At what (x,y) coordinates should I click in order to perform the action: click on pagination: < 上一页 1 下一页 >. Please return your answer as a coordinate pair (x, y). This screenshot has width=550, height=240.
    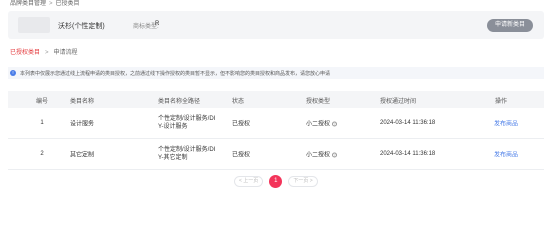
    Looking at the image, I should click on (276, 181).